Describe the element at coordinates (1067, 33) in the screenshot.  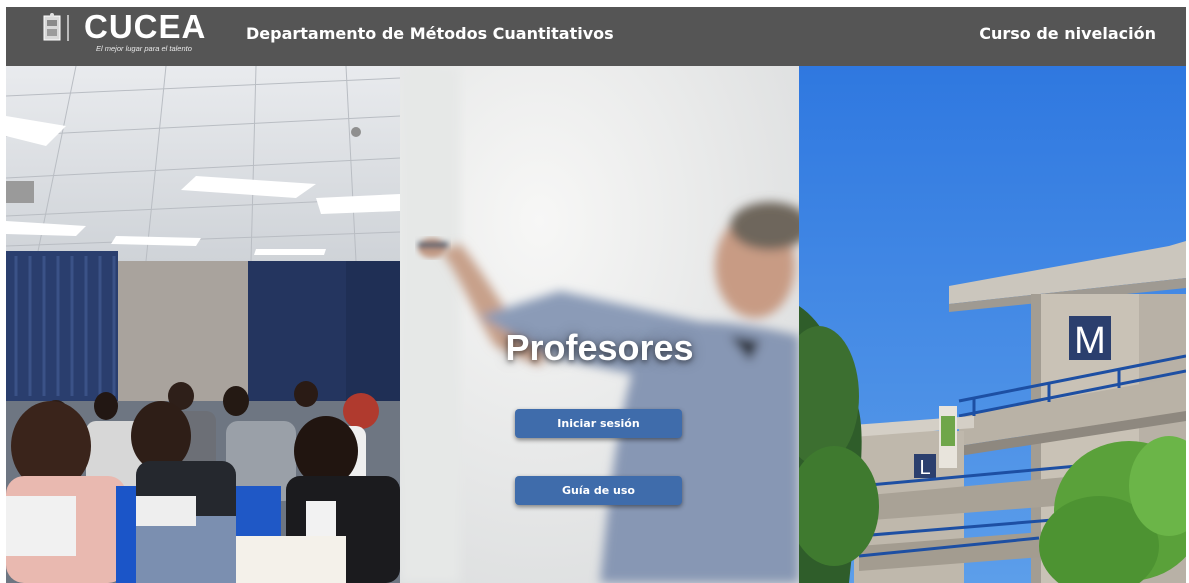
I see `course-link: Curso de nivelación` at that location.